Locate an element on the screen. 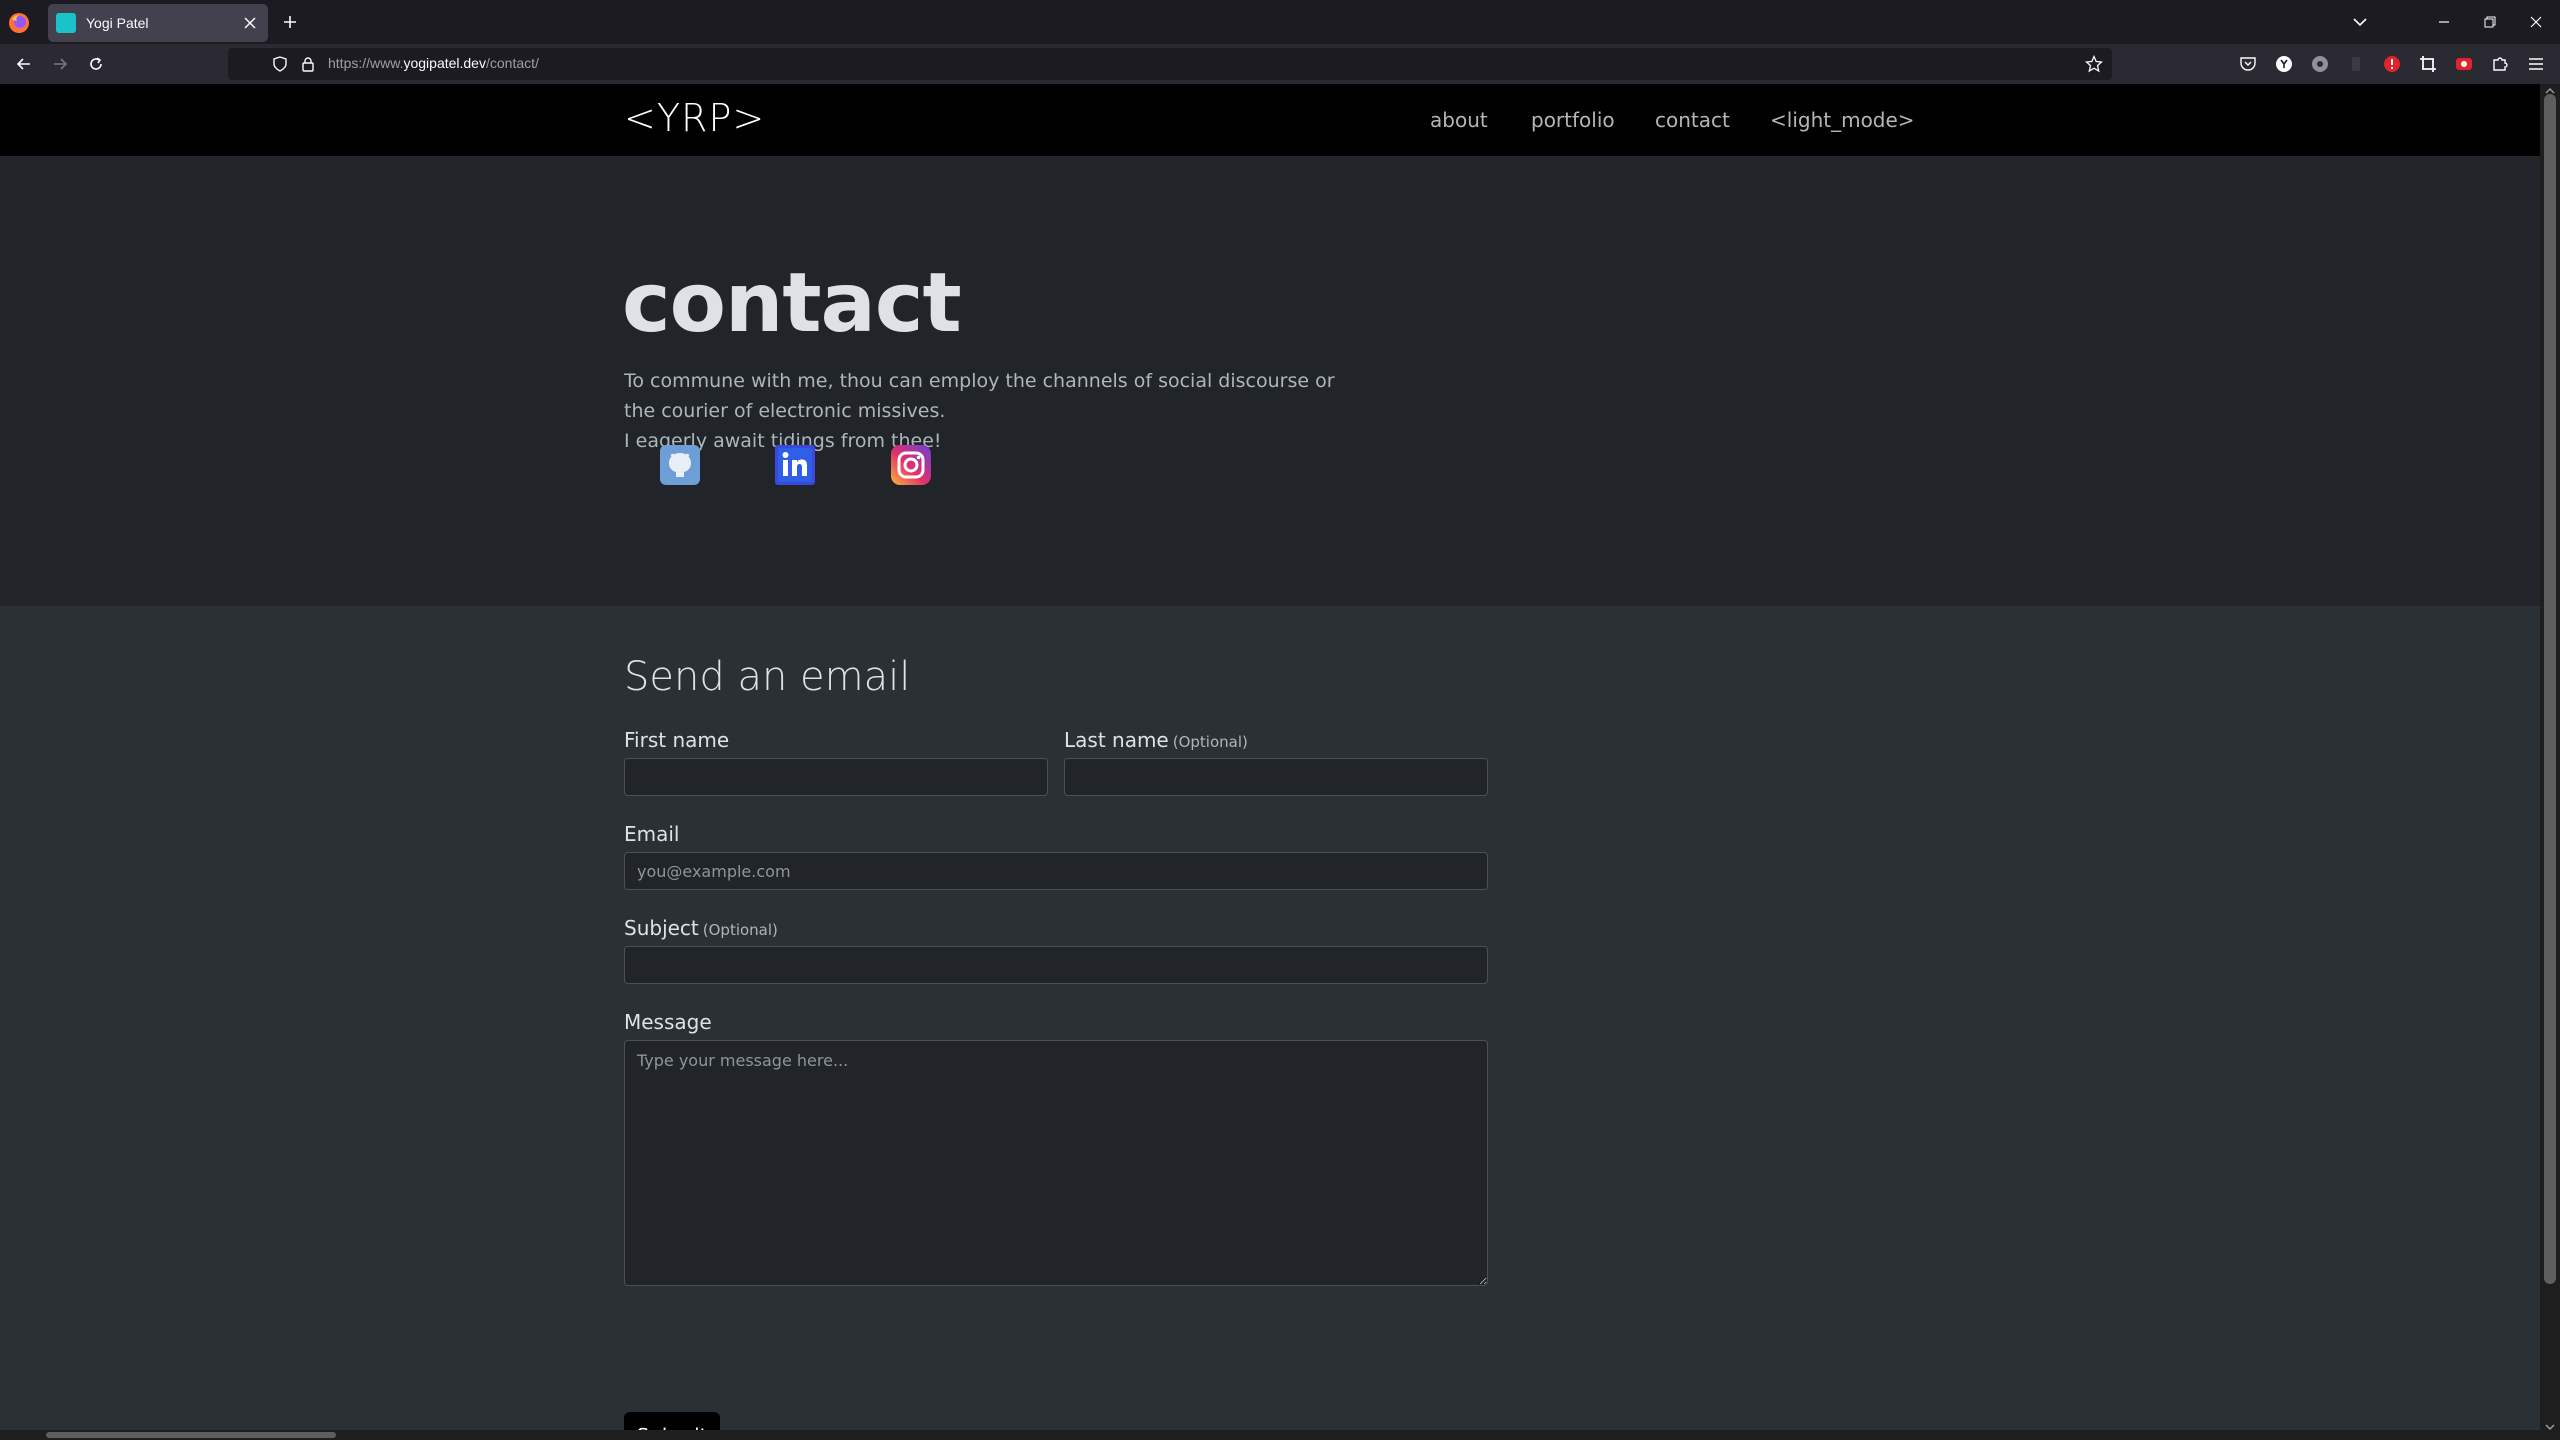 Image resolution: width=2560 pixels, height=1440 pixels. first-name-label-text: First name is located at coordinates (677, 740).